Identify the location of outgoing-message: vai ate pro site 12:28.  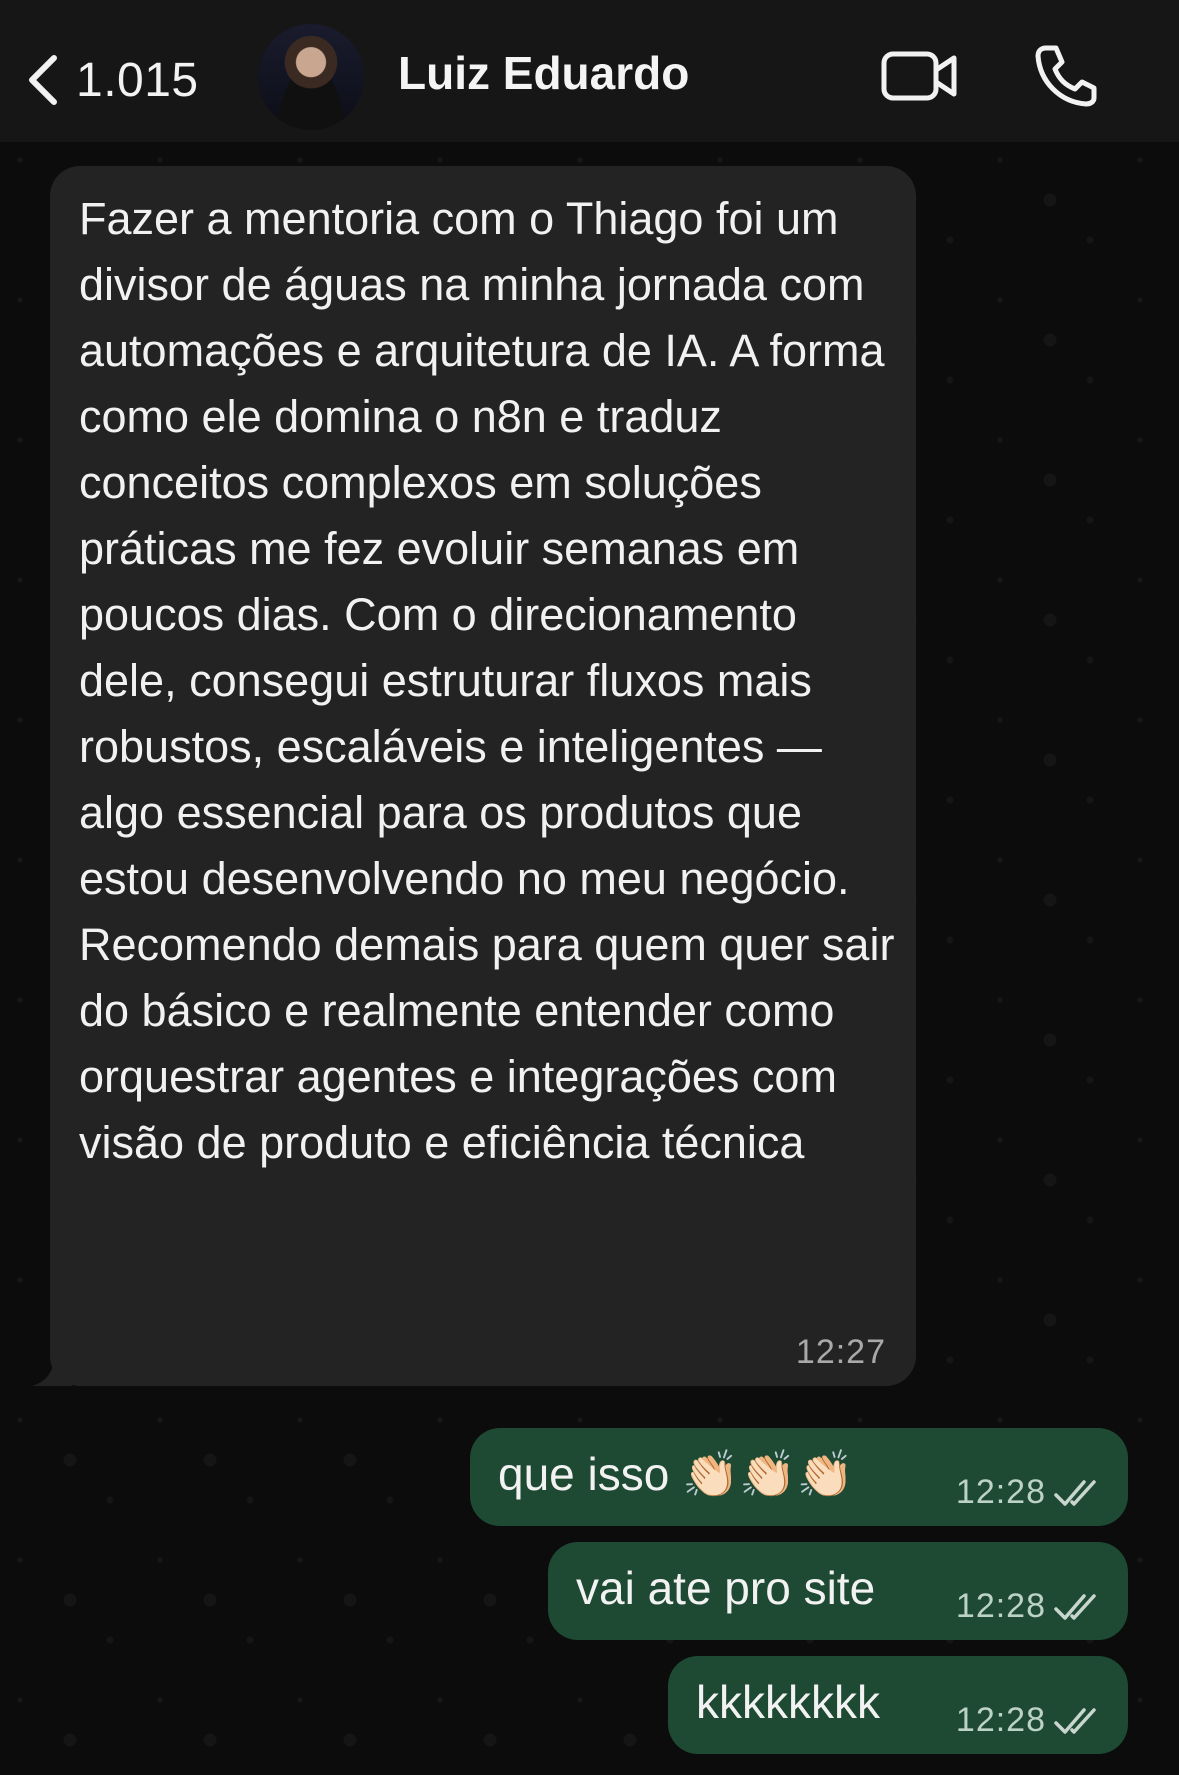
(838, 1591).